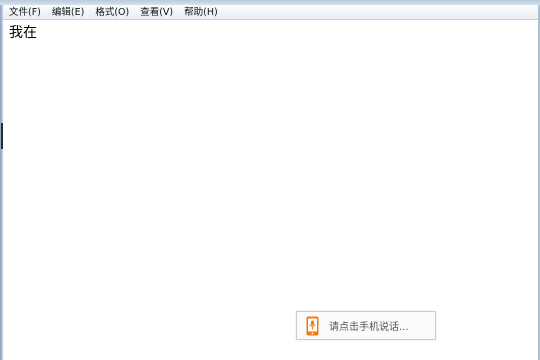 The height and width of the screenshot is (360, 540). What do you see at coordinates (201, 12) in the screenshot?
I see `menu-help: 帮助(H)` at bounding box center [201, 12].